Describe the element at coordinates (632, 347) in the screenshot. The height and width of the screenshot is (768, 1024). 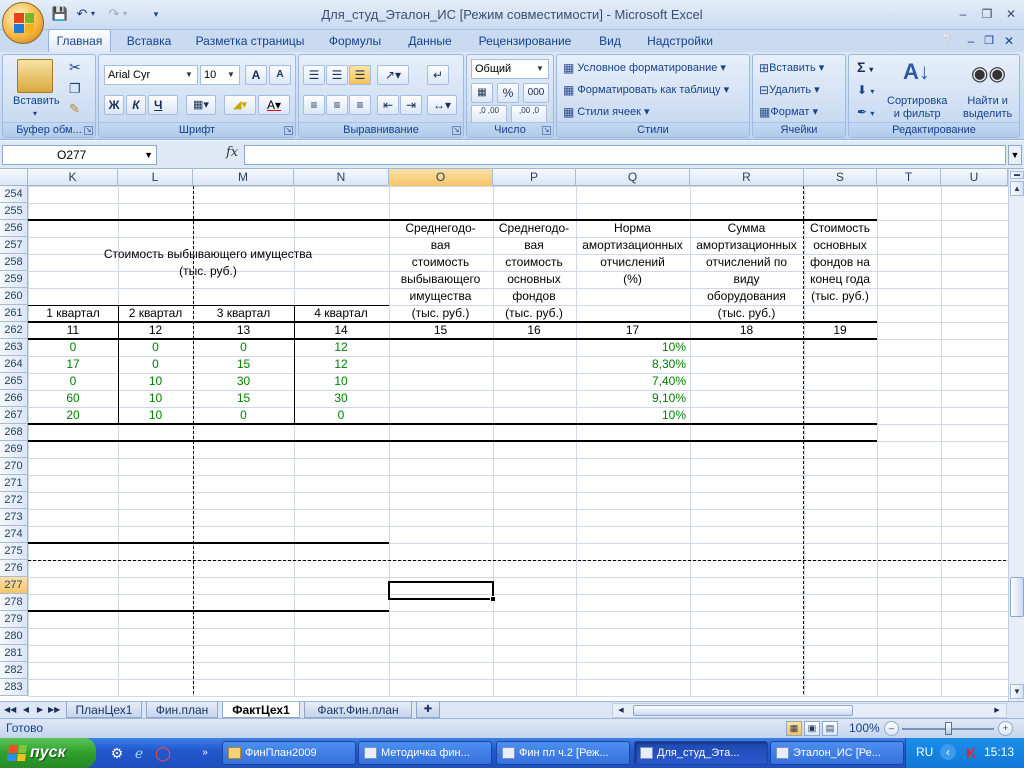
I see `data-cell-q: 10%` at that location.